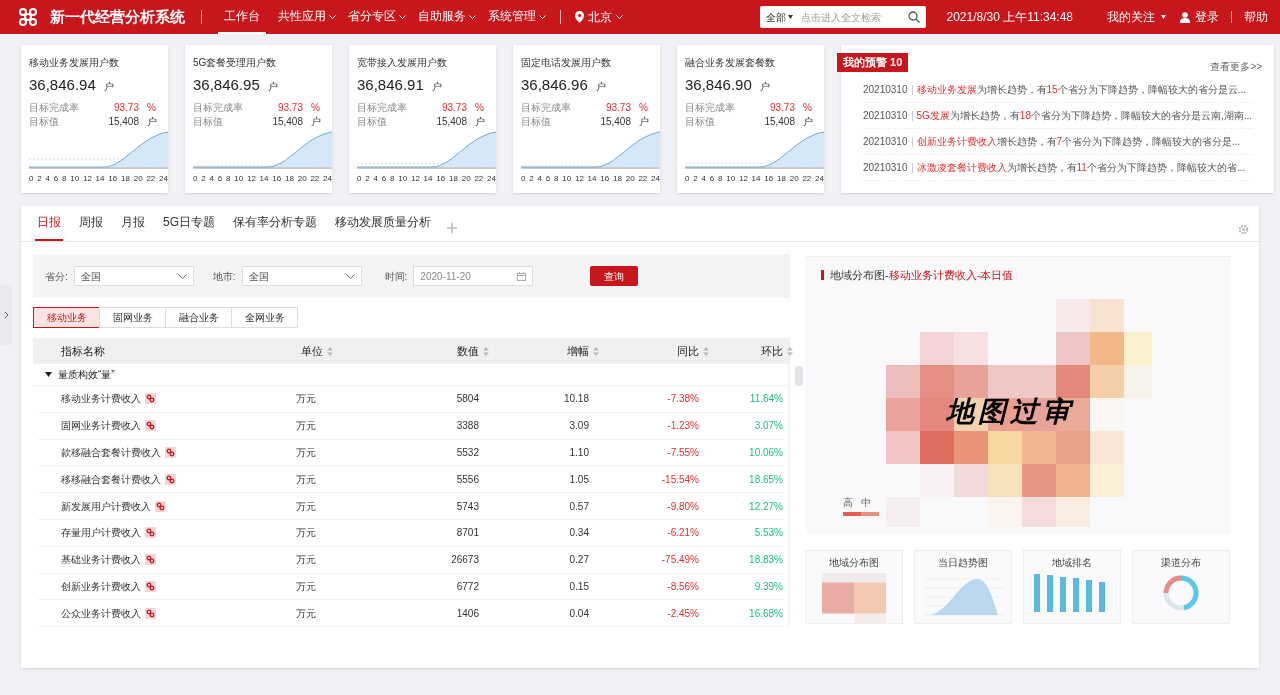  I want to click on nav-tab: 工作台, so click(242, 17).